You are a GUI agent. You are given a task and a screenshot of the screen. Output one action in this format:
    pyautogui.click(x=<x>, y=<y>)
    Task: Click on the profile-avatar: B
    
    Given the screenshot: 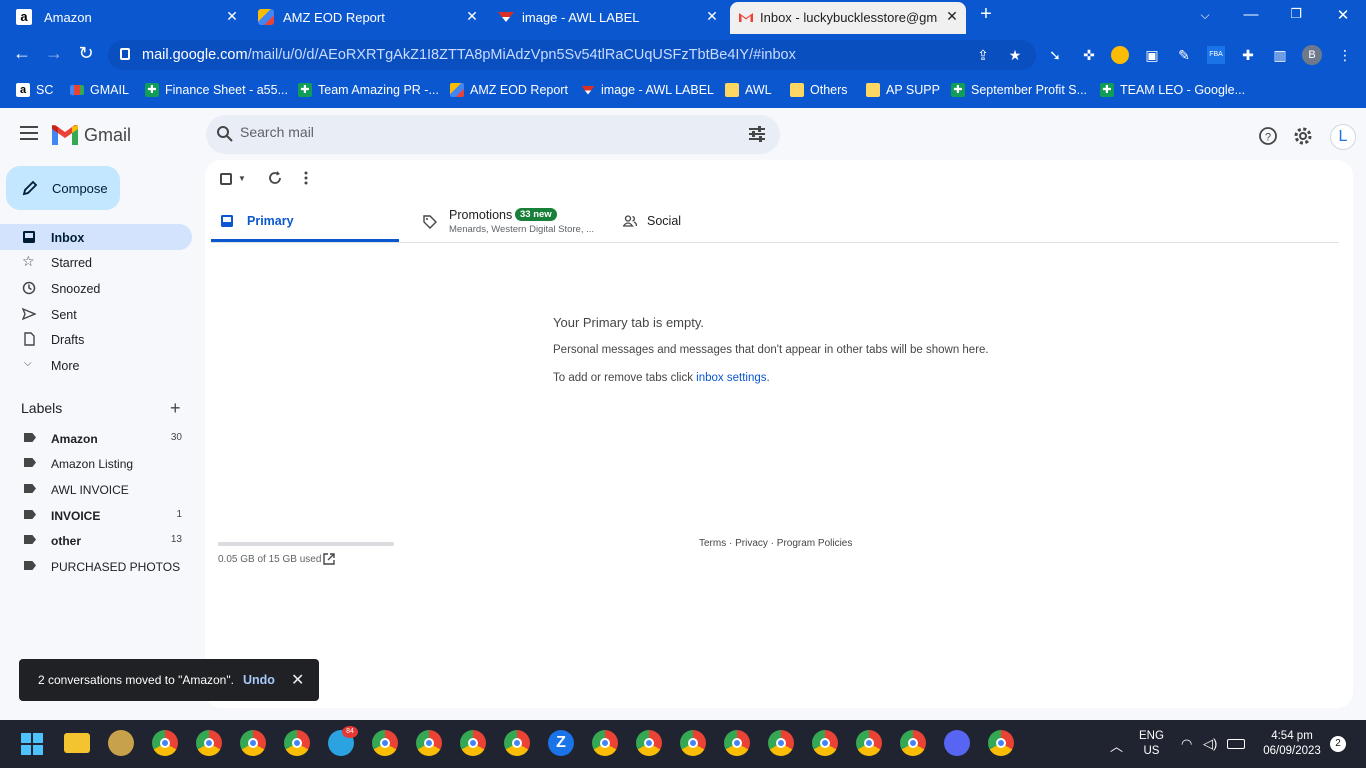 What is the action you would take?
    pyautogui.click(x=1312, y=55)
    